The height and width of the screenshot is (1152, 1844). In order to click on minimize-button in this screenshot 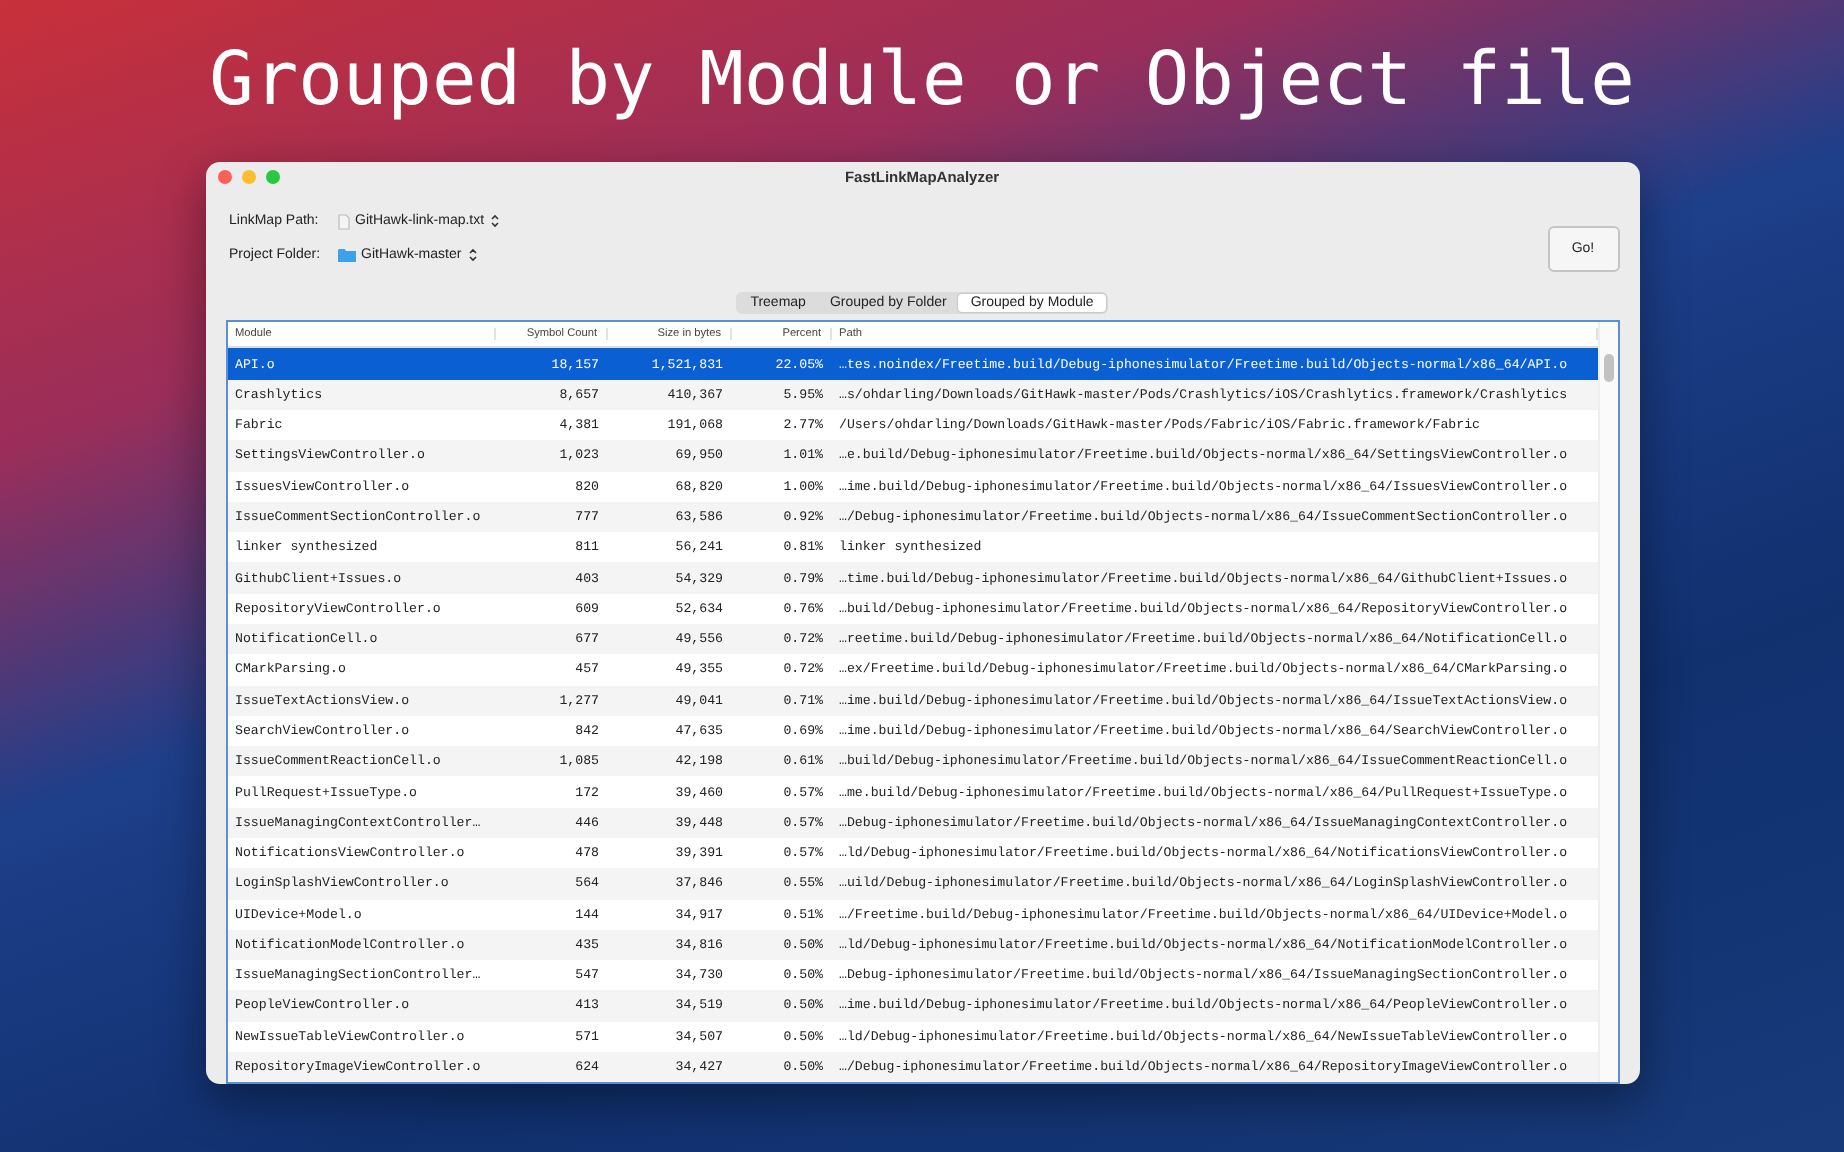, I will do `click(248, 177)`.